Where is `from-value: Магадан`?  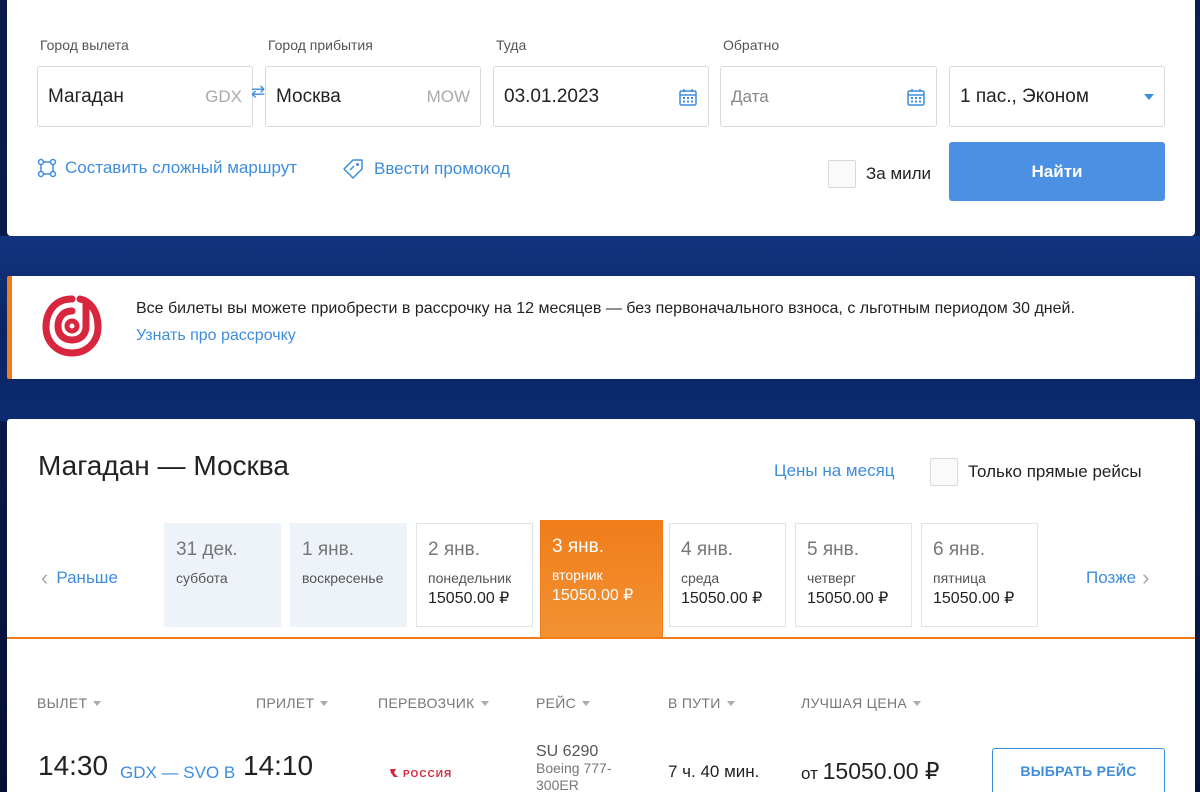
from-value: Магадан is located at coordinates (86, 96).